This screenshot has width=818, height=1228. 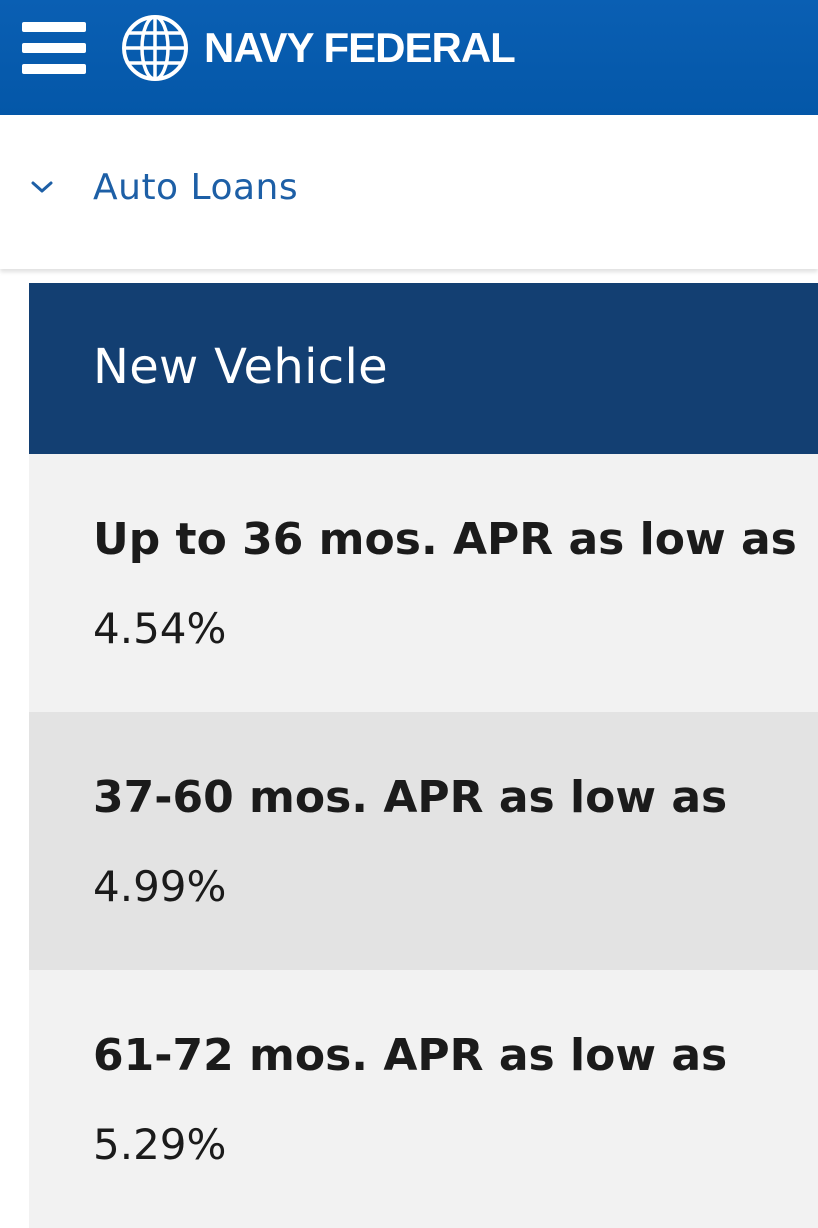 What do you see at coordinates (360, 47) in the screenshot?
I see `brand-name: NAVY FEDERAL` at bounding box center [360, 47].